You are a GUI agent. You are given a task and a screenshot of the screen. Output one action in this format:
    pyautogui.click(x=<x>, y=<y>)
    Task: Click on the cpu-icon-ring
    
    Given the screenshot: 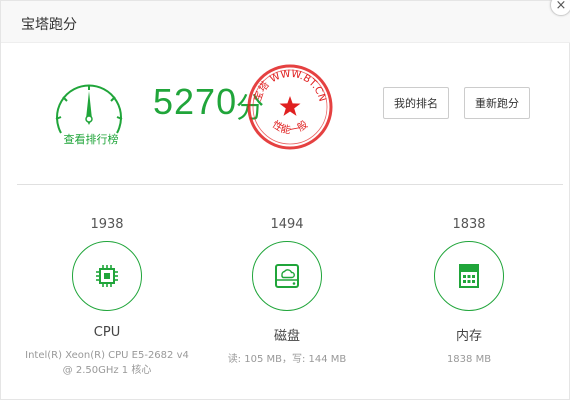 What is the action you would take?
    pyautogui.click(x=107, y=276)
    